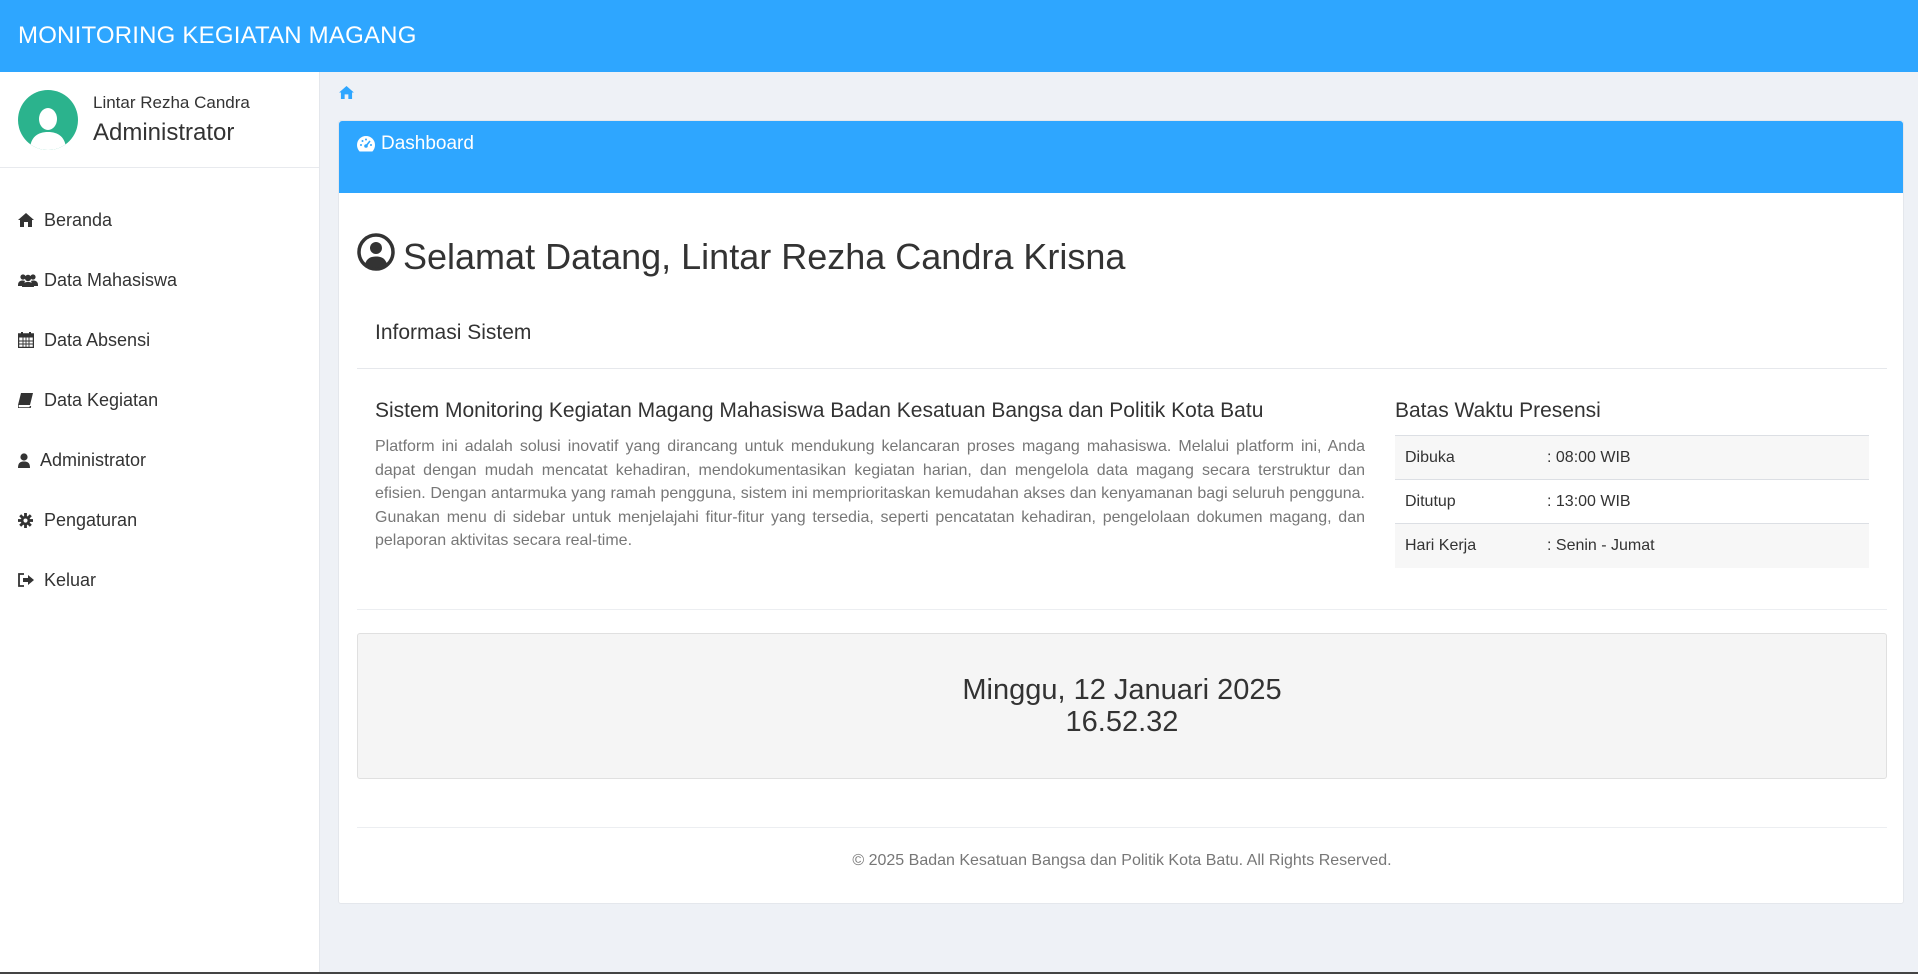  What do you see at coordinates (29, 400) in the screenshot?
I see `book-icon` at bounding box center [29, 400].